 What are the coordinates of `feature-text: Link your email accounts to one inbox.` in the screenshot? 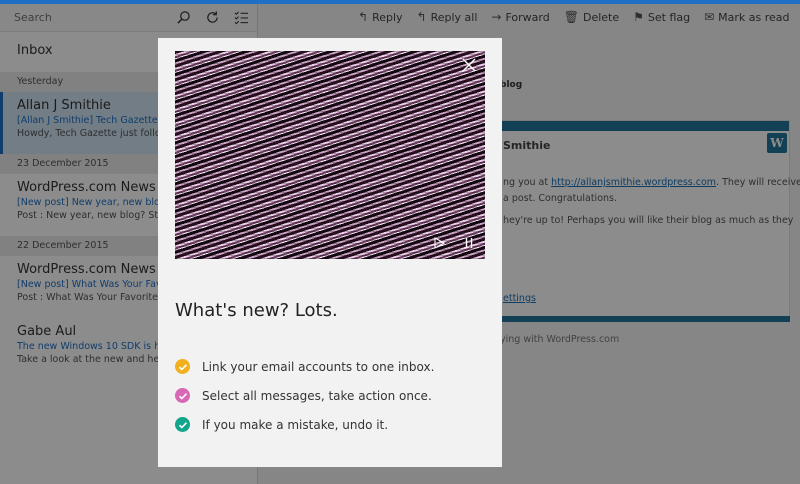 It's located at (318, 366).